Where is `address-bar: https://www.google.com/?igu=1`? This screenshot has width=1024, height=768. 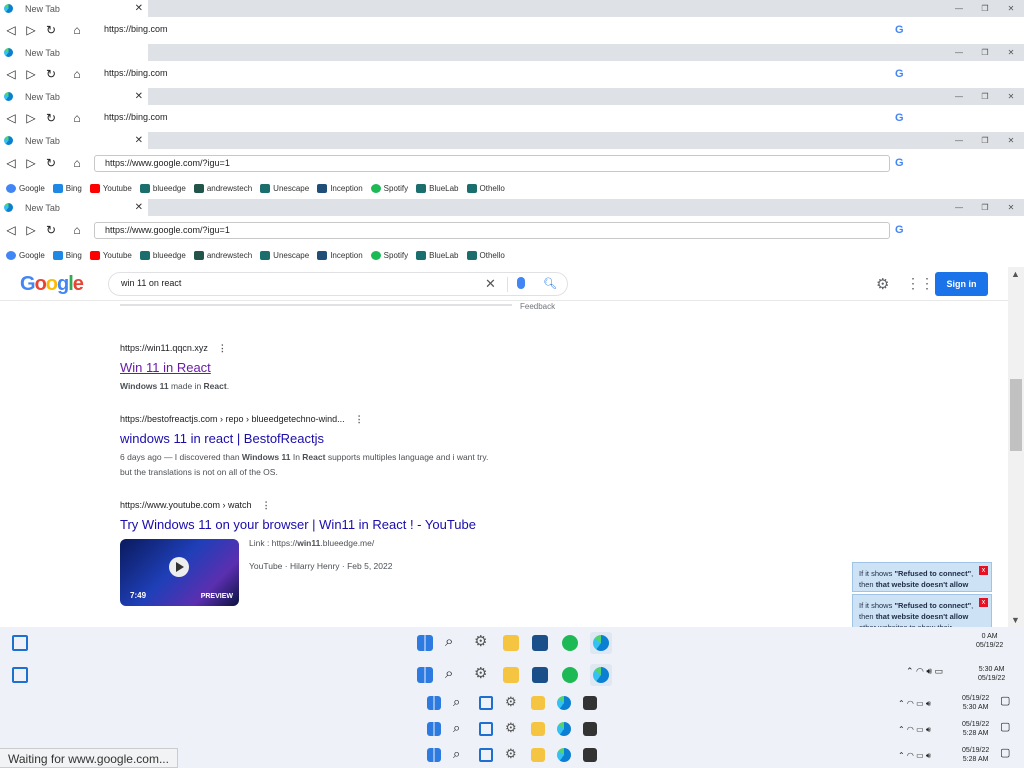
address-bar: https://www.google.com/?igu=1 is located at coordinates (492, 163).